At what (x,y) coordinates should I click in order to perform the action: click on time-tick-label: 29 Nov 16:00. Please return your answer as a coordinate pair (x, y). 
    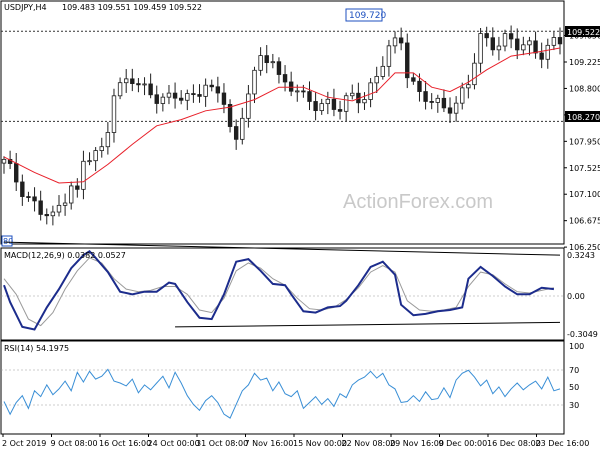
    Looking at the image, I should click on (417, 443).